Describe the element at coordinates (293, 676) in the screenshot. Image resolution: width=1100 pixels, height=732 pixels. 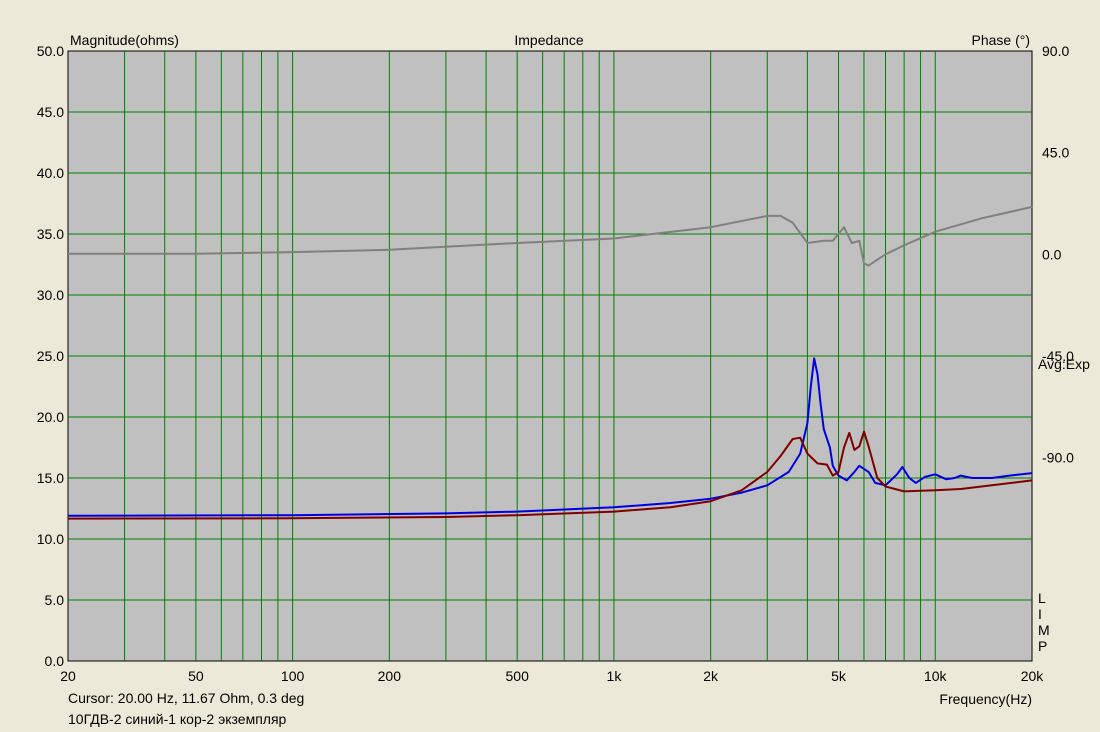
I see `x-tick-label: 100` at that location.